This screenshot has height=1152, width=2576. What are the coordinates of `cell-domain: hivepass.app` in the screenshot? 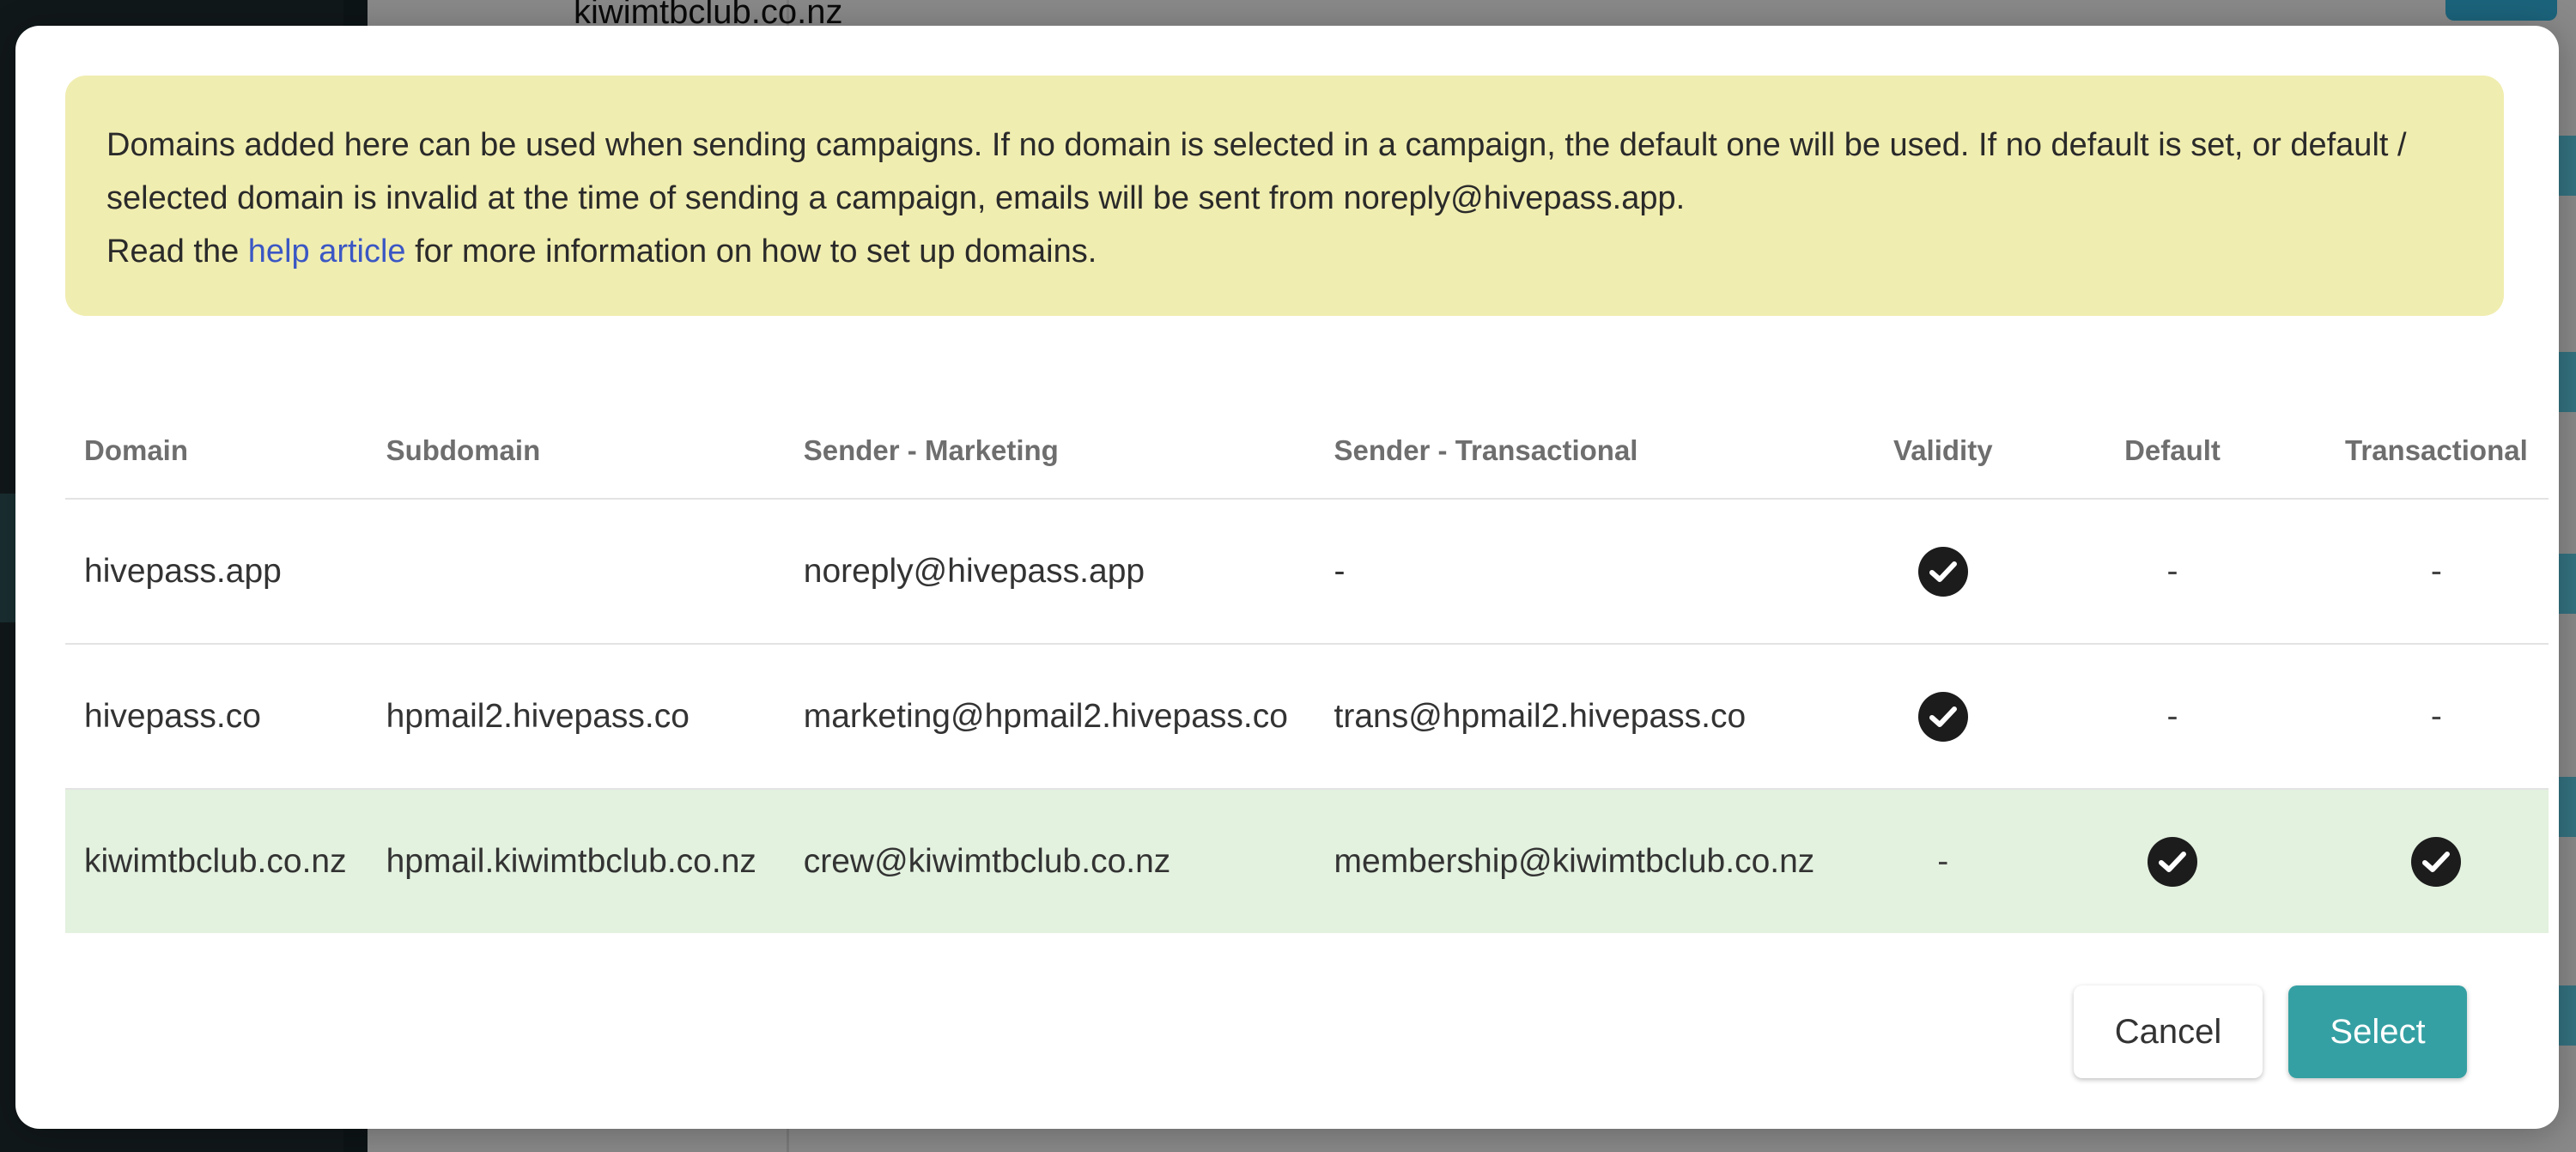 It's located at (217, 572).